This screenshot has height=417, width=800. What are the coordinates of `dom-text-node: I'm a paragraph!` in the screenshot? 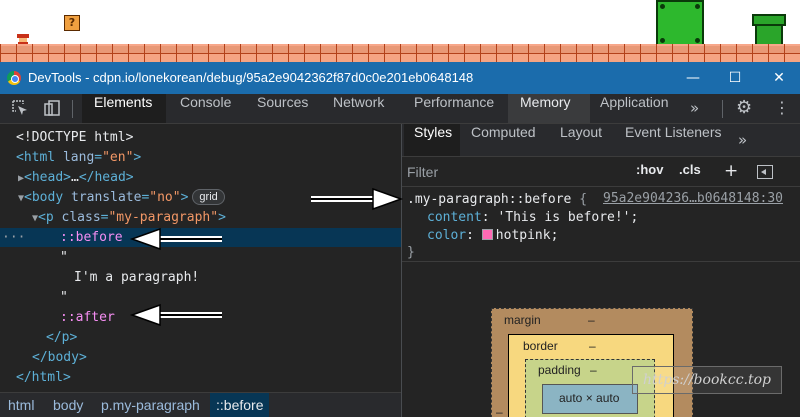 It's located at (200, 277).